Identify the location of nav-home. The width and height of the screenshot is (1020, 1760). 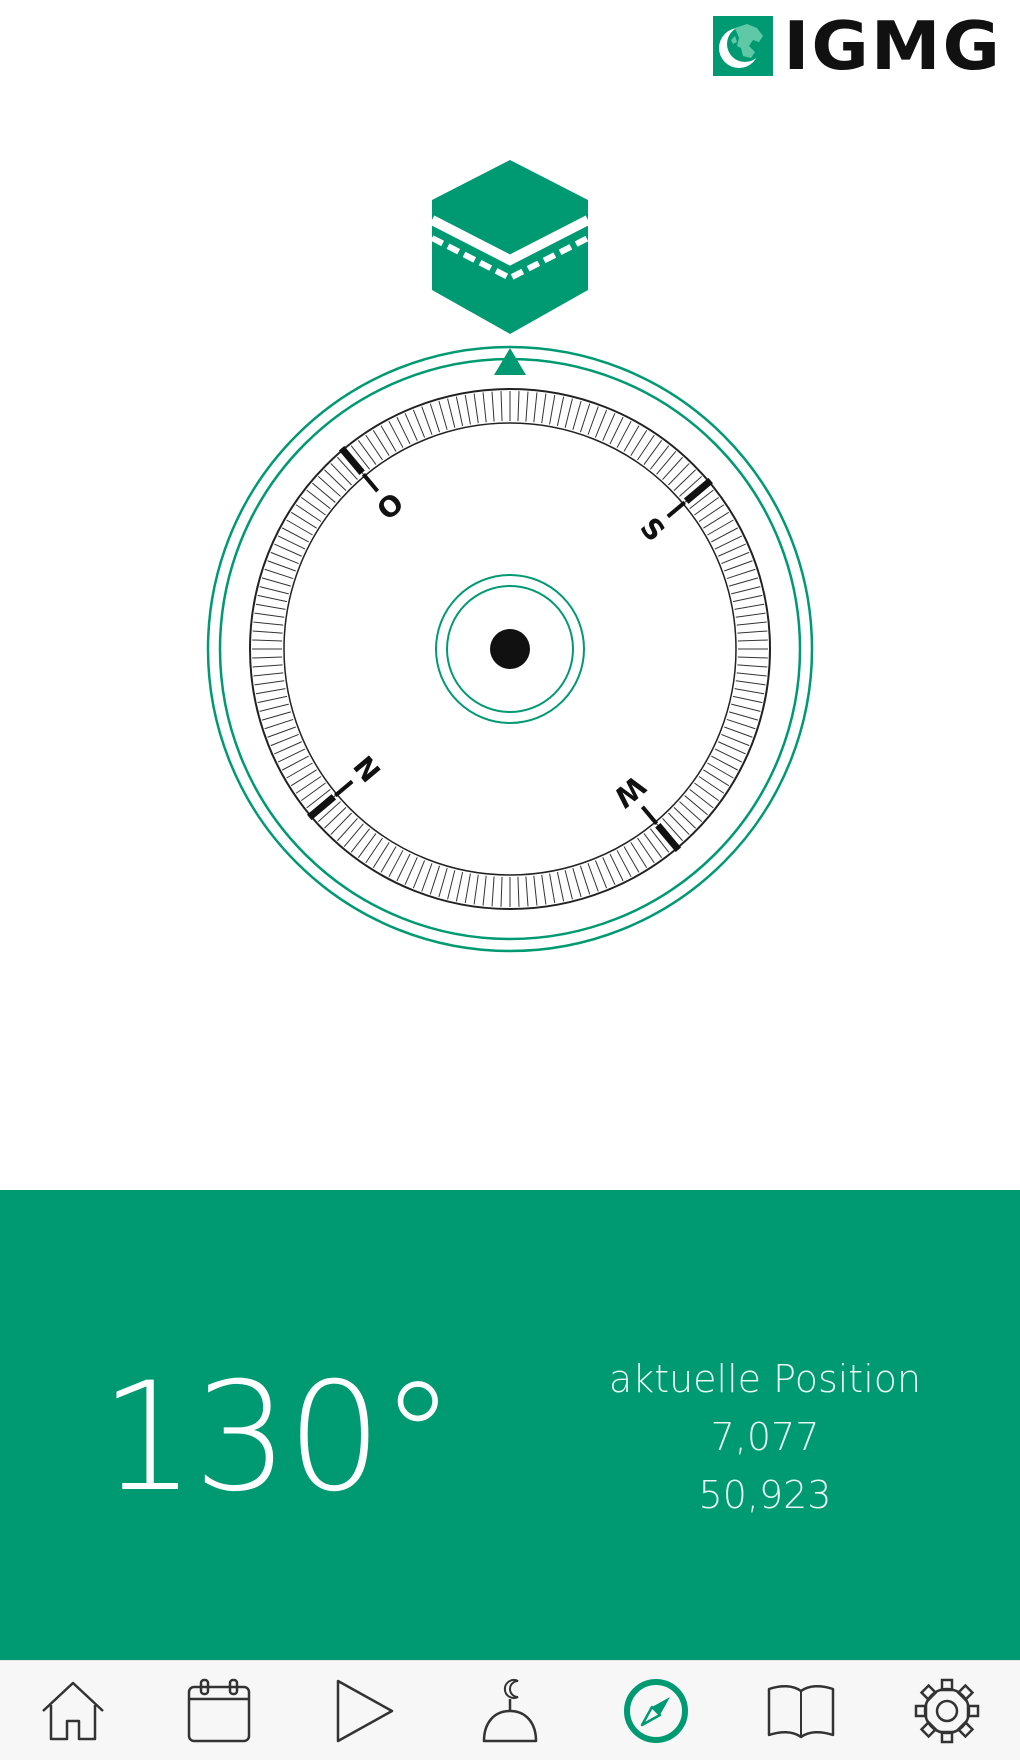
(73, 1711).